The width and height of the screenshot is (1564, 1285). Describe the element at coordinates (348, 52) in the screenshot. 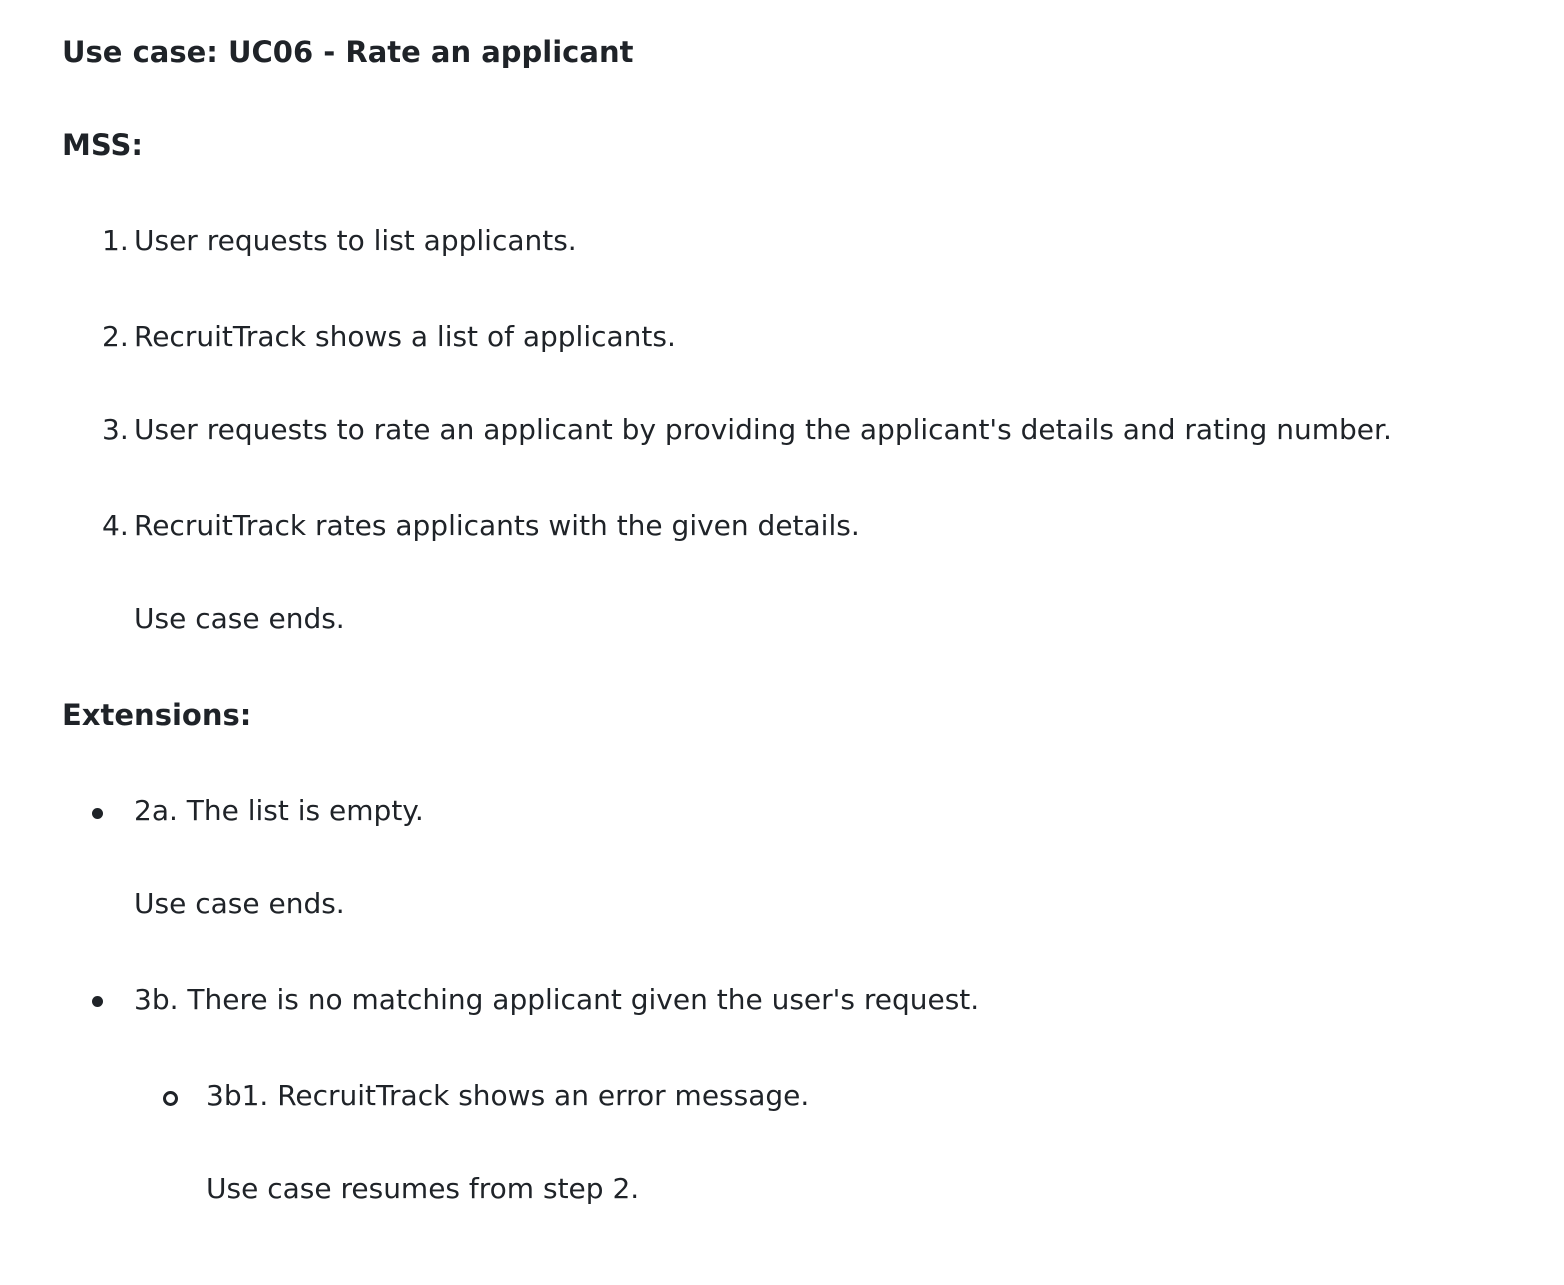

I see `use-case-title: Use case: UC06 - Rate an applicant` at that location.